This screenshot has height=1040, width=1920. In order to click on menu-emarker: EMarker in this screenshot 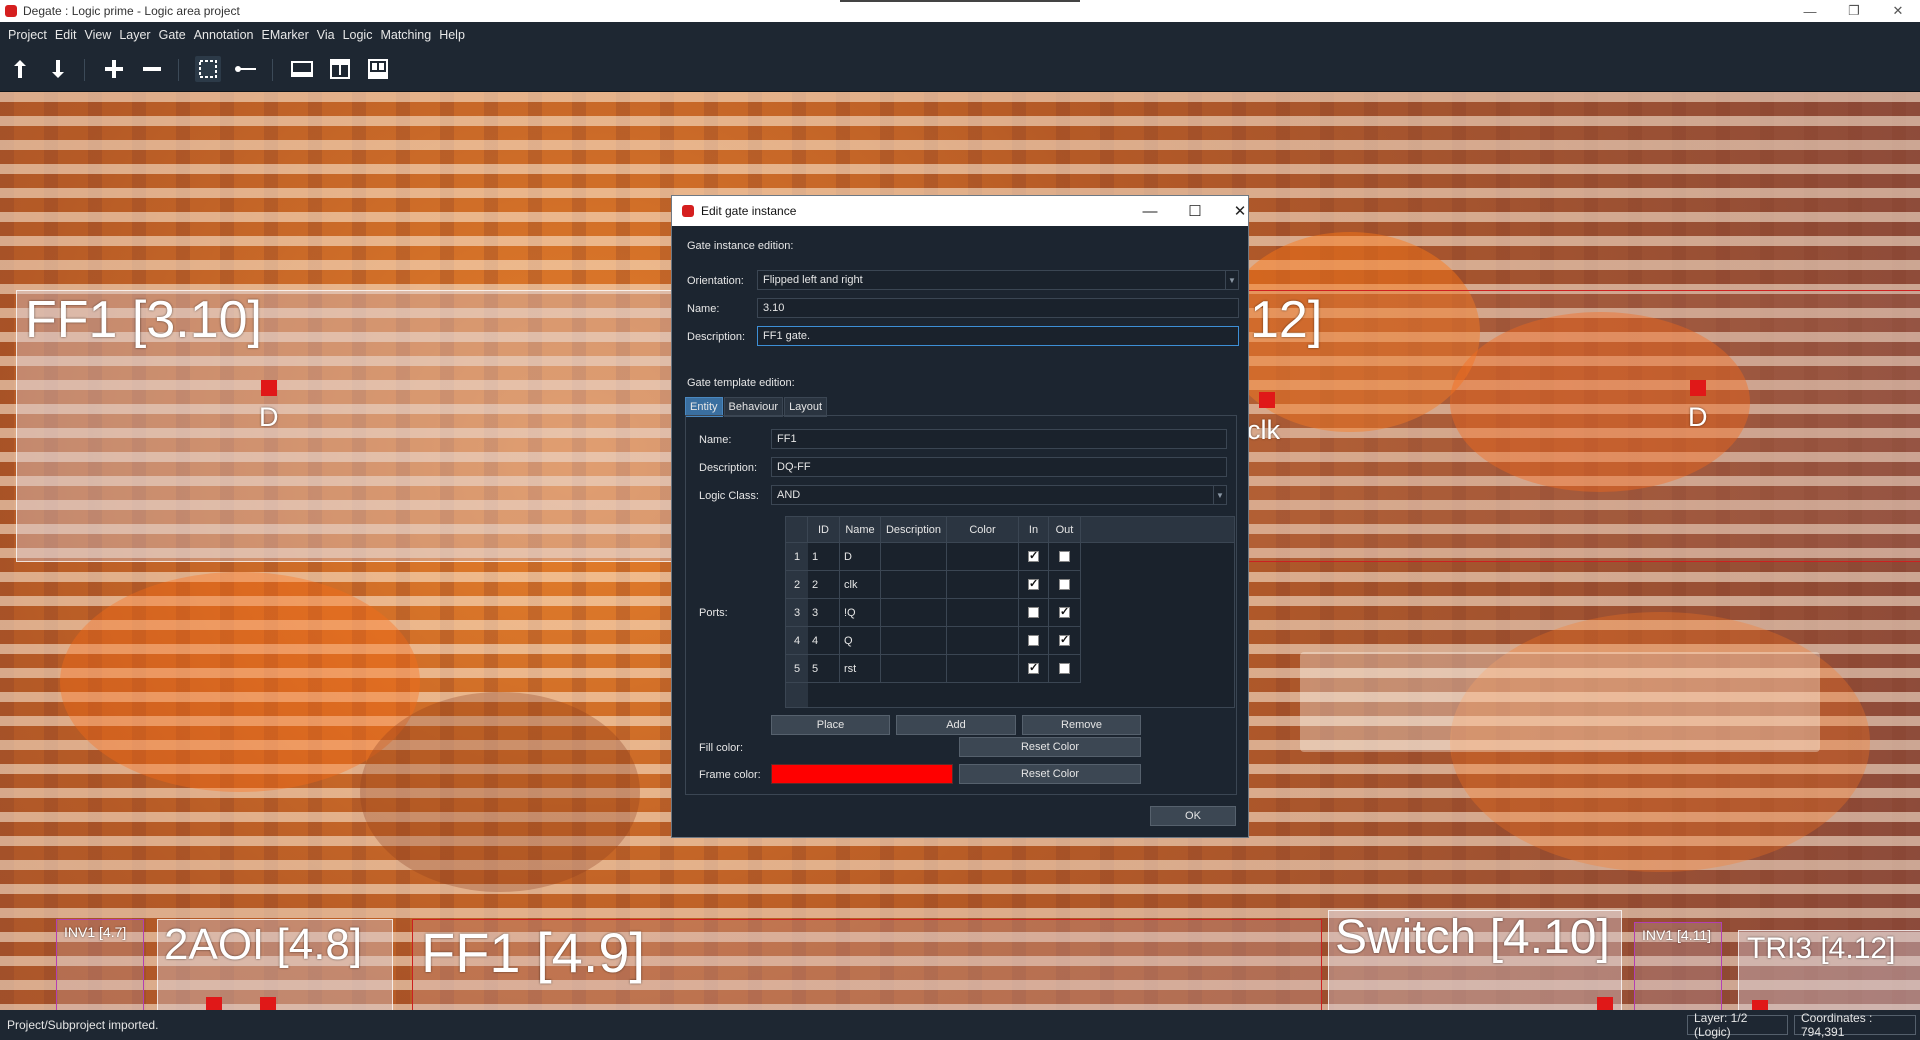, I will do `click(285, 35)`.